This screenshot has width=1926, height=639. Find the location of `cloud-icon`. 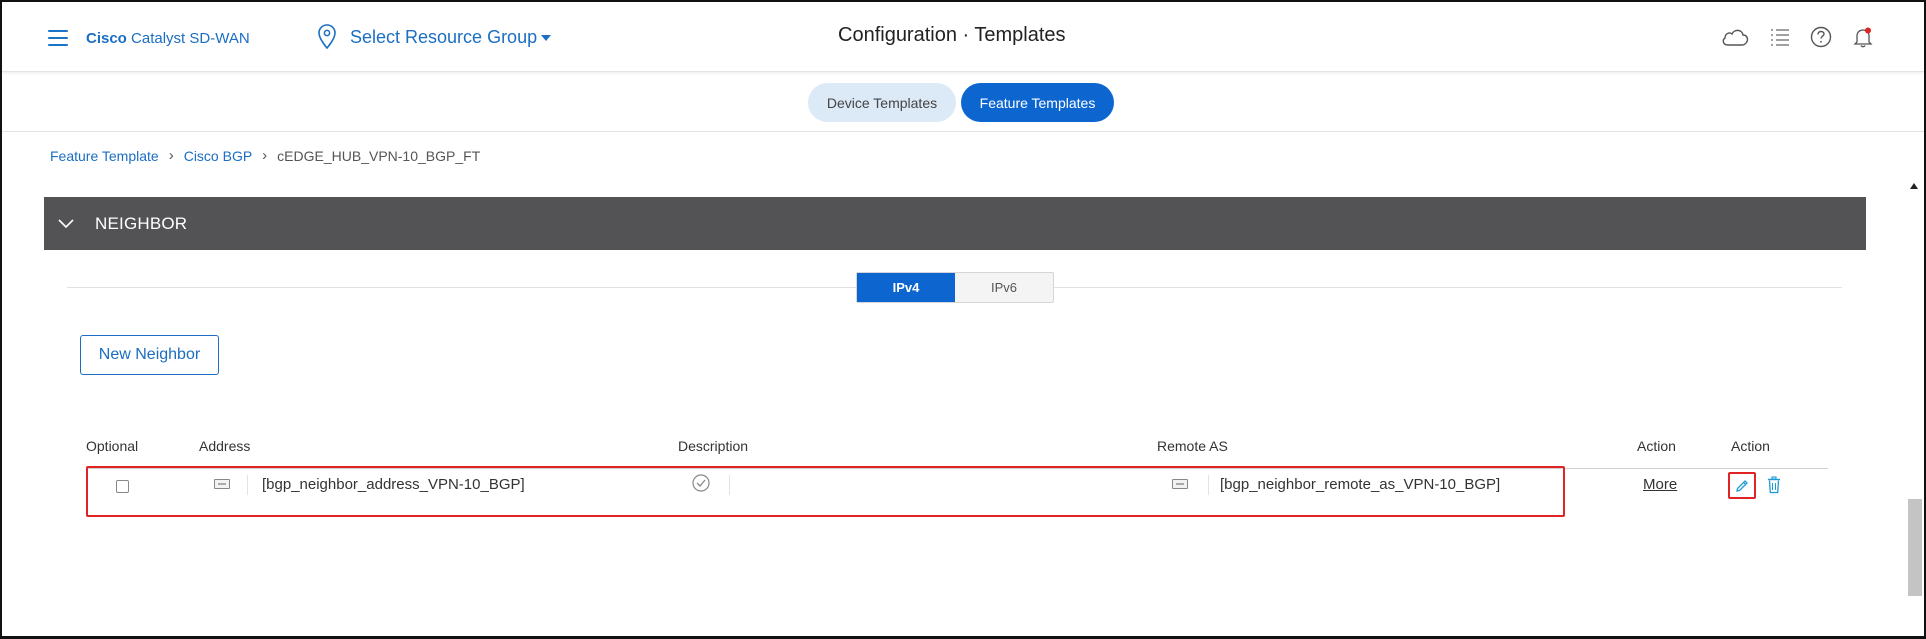

cloud-icon is located at coordinates (1735, 37).